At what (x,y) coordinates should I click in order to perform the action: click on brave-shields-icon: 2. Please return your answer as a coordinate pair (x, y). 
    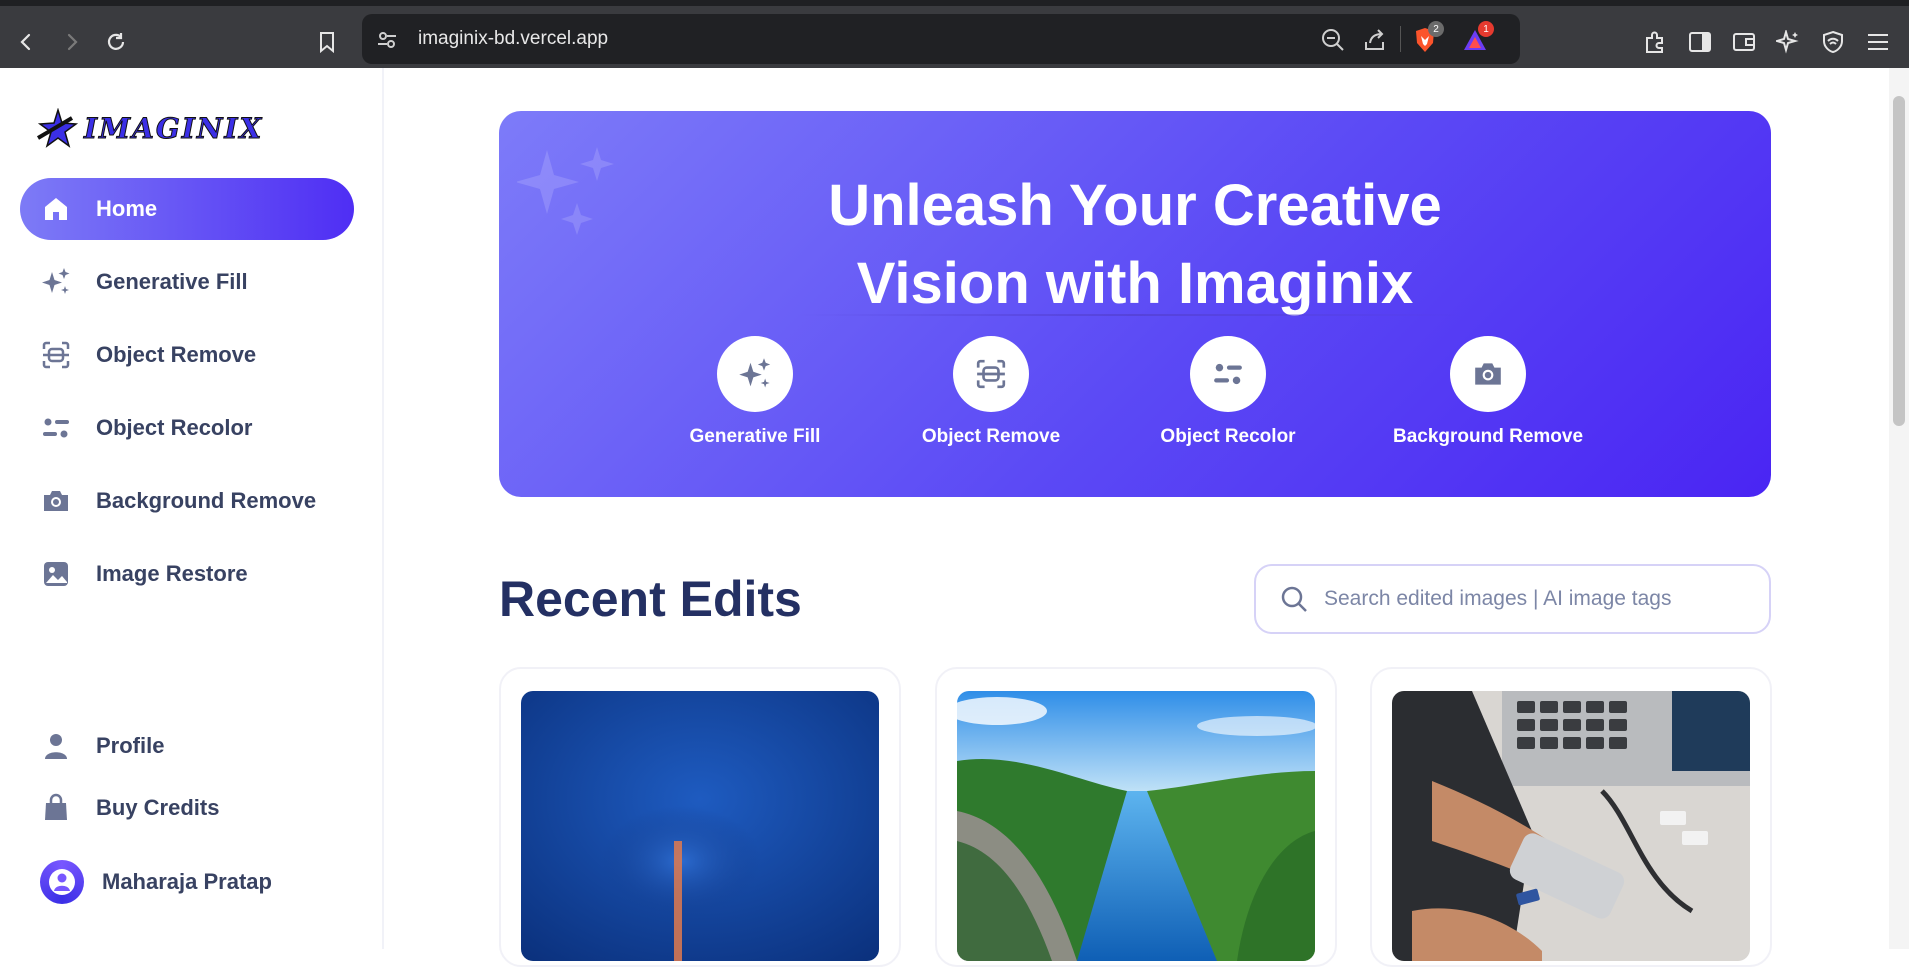
    Looking at the image, I should click on (1428, 37).